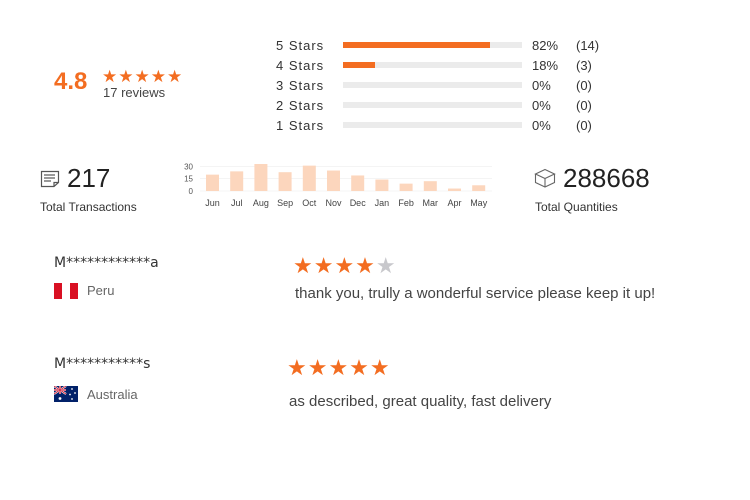 The width and height of the screenshot is (750, 500). I want to click on distribution-row-1: 1 Stars 0% (0), so click(446, 125).